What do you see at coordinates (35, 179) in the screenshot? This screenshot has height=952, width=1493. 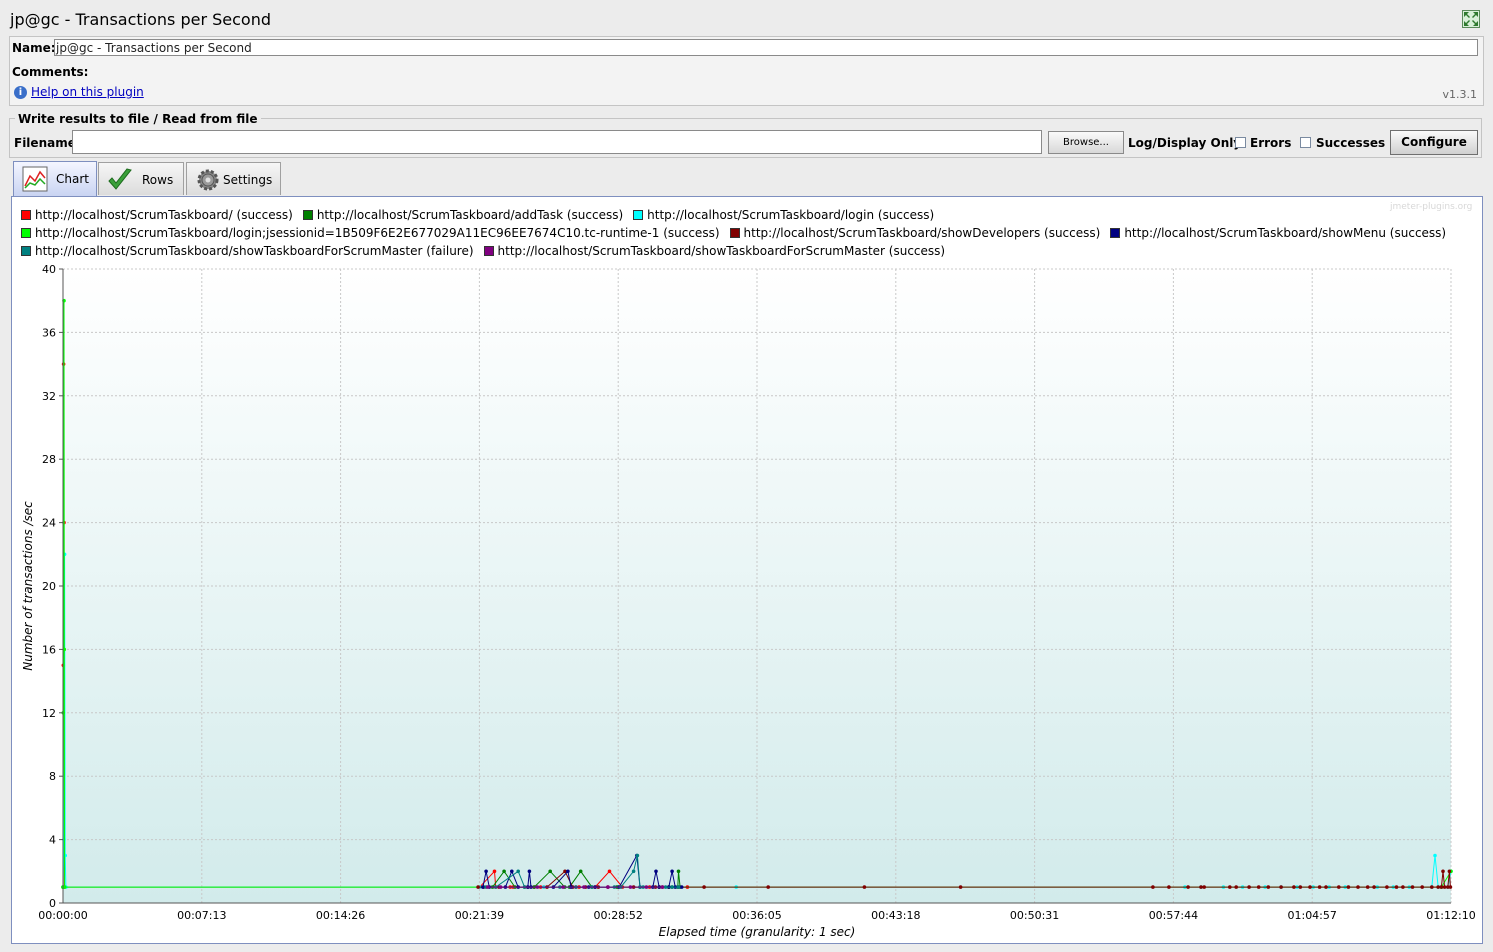 I see `chart-icon` at bounding box center [35, 179].